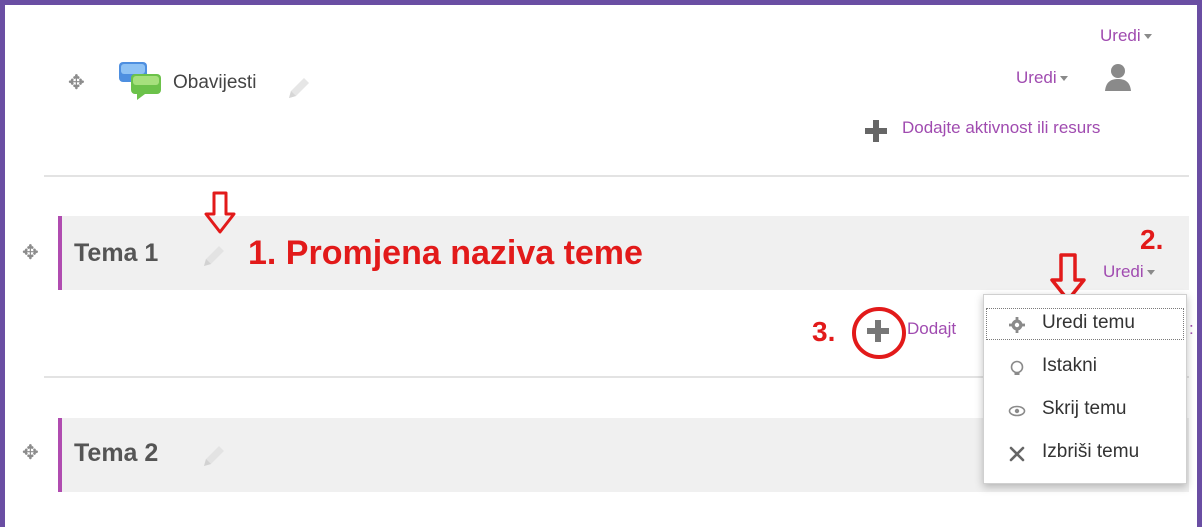 The width and height of the screenshot is (1202, 527). I want to click on forum-icon, so click(140, 81).